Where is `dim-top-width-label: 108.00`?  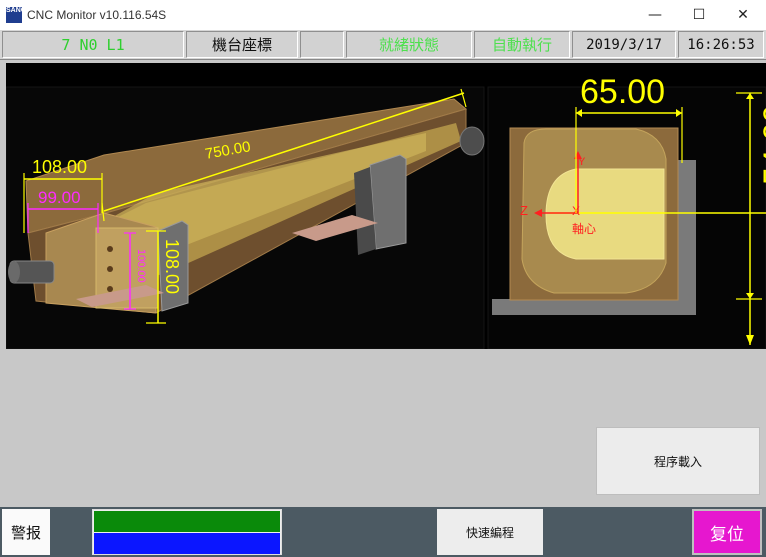 dim-top-width-label: 108.00 is located at coordinates (59, 167).